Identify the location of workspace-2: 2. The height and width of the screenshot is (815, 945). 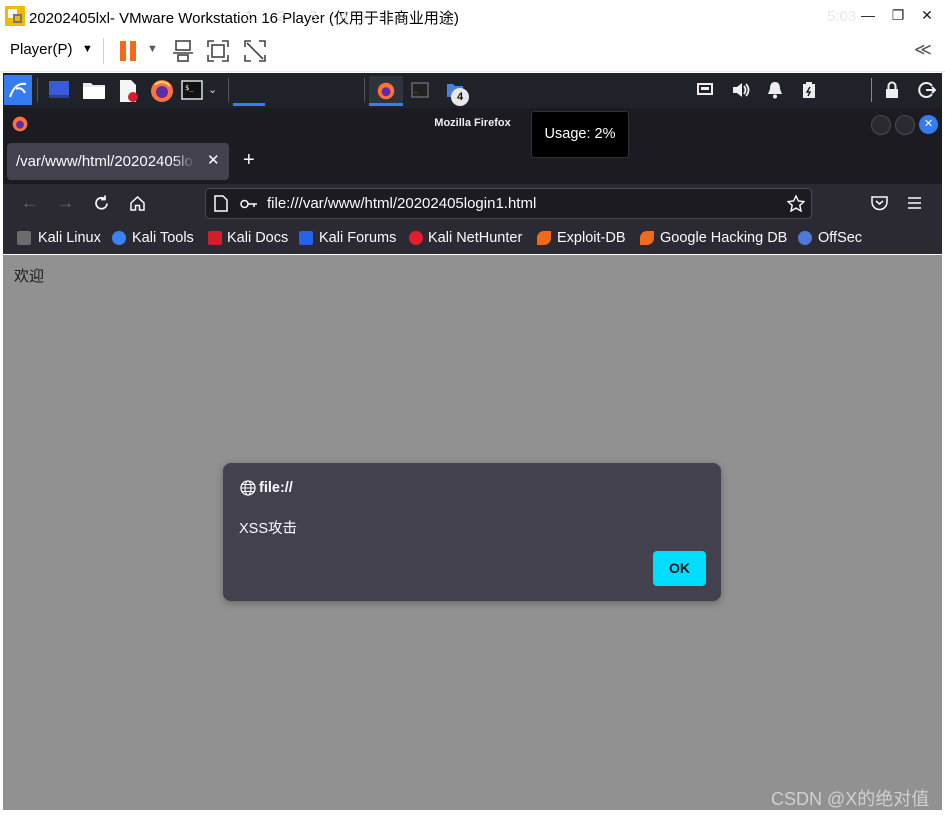
(281, 16).